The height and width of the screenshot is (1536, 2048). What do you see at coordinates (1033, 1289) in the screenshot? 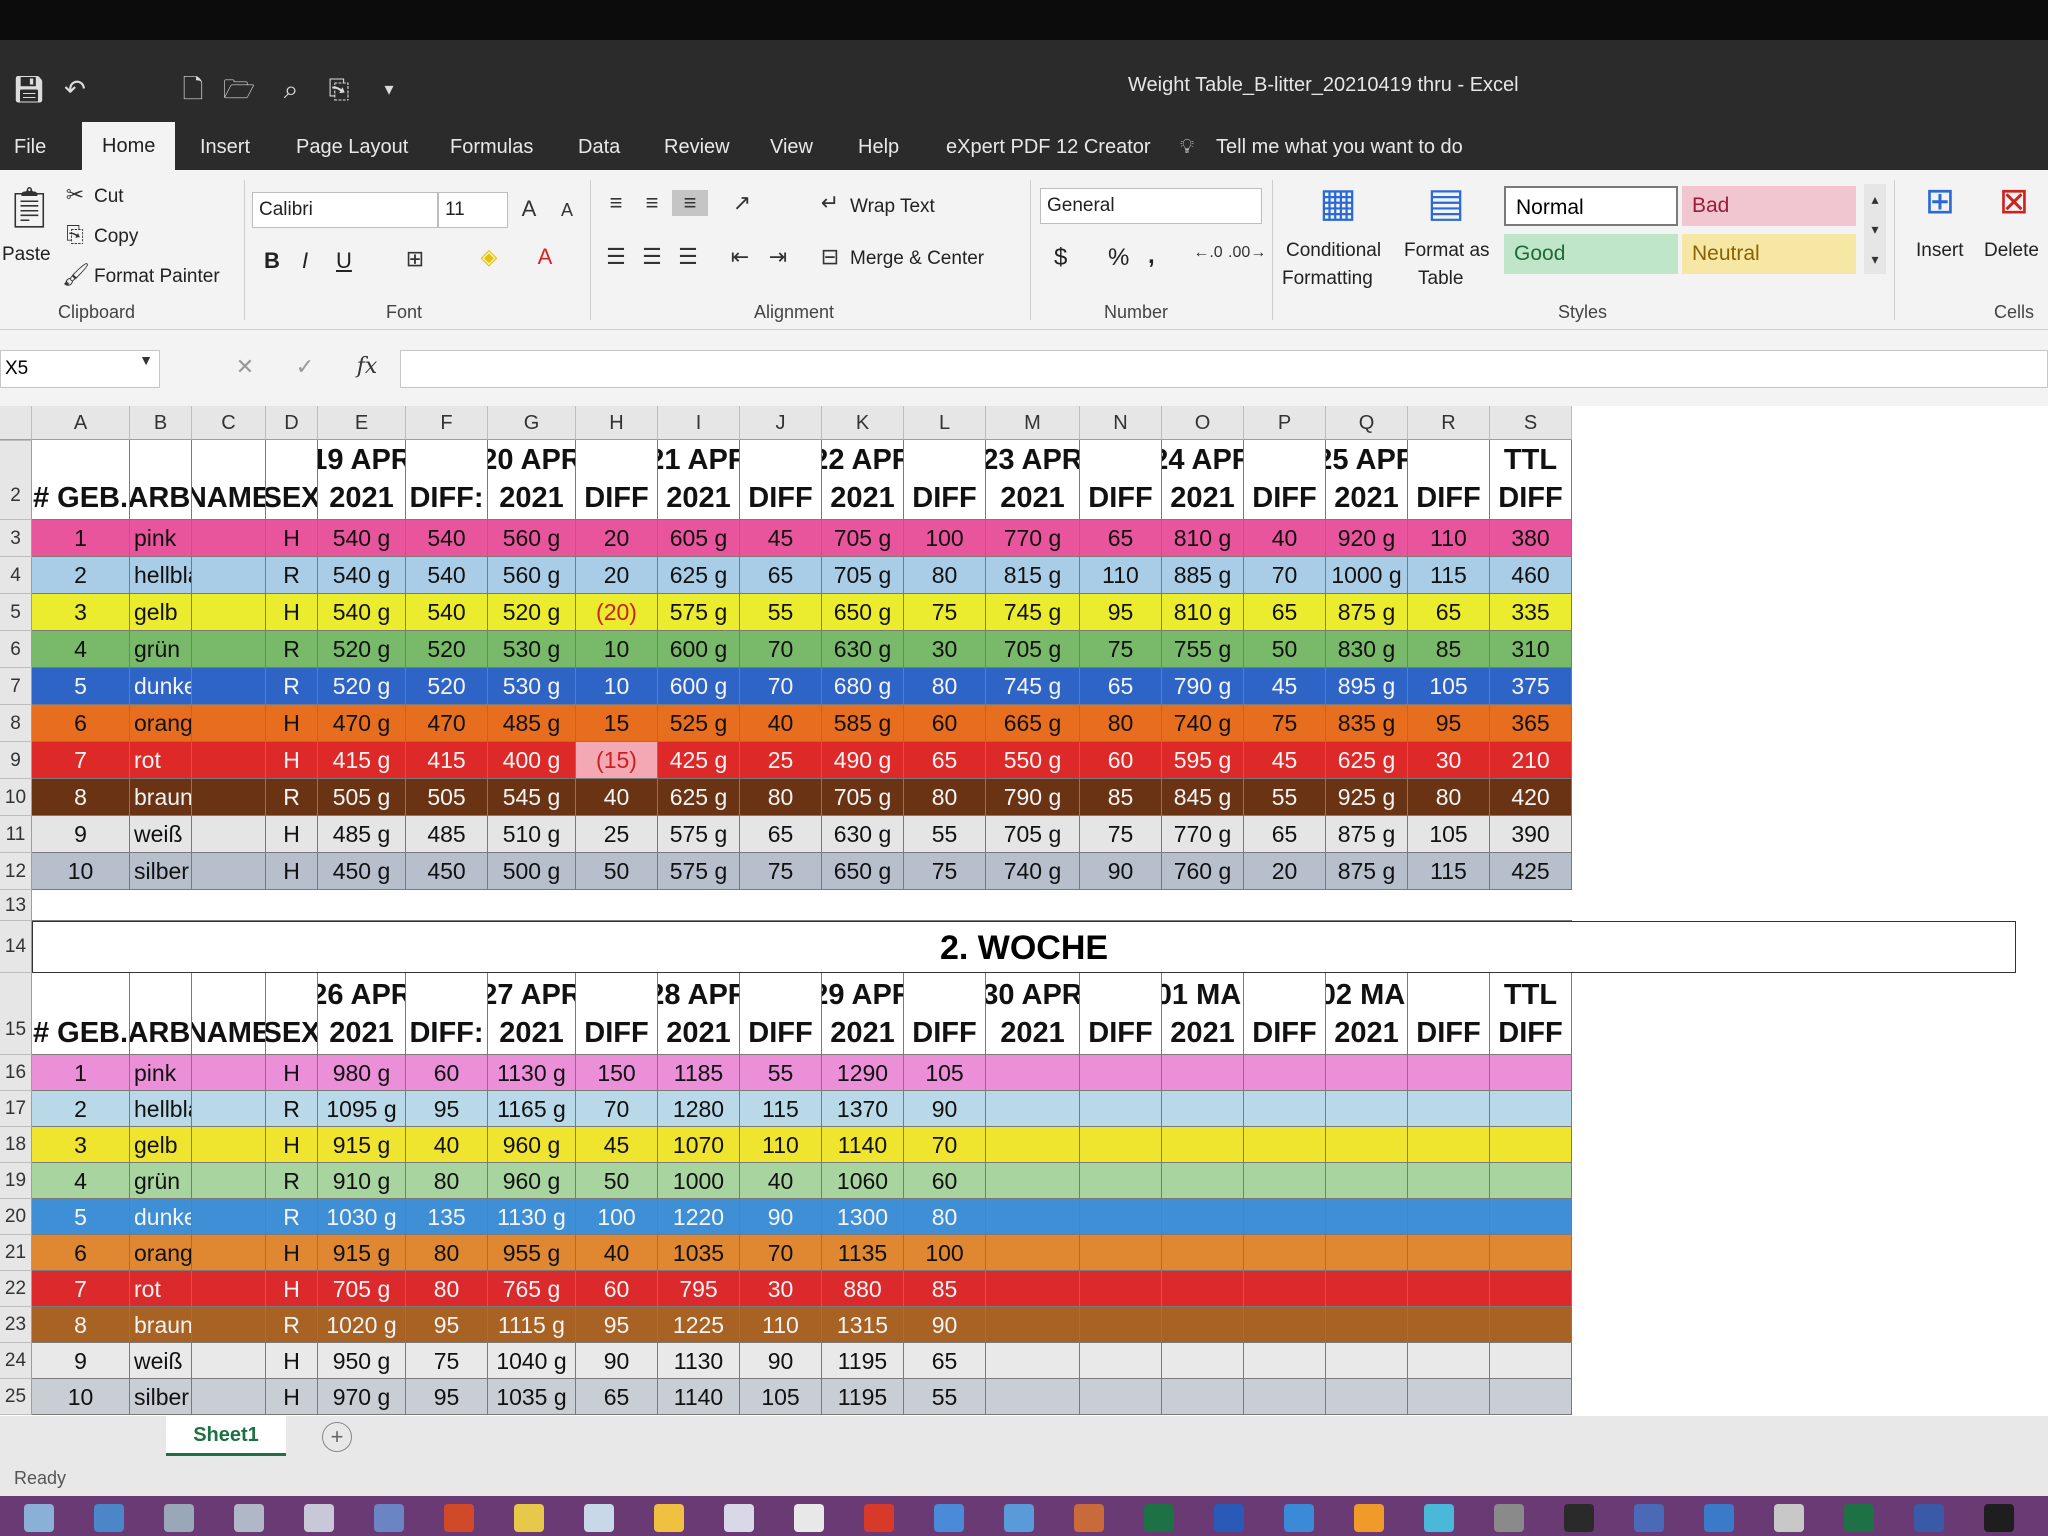
I see `week2-cell-m22` at bounding box center [1033, 1289].